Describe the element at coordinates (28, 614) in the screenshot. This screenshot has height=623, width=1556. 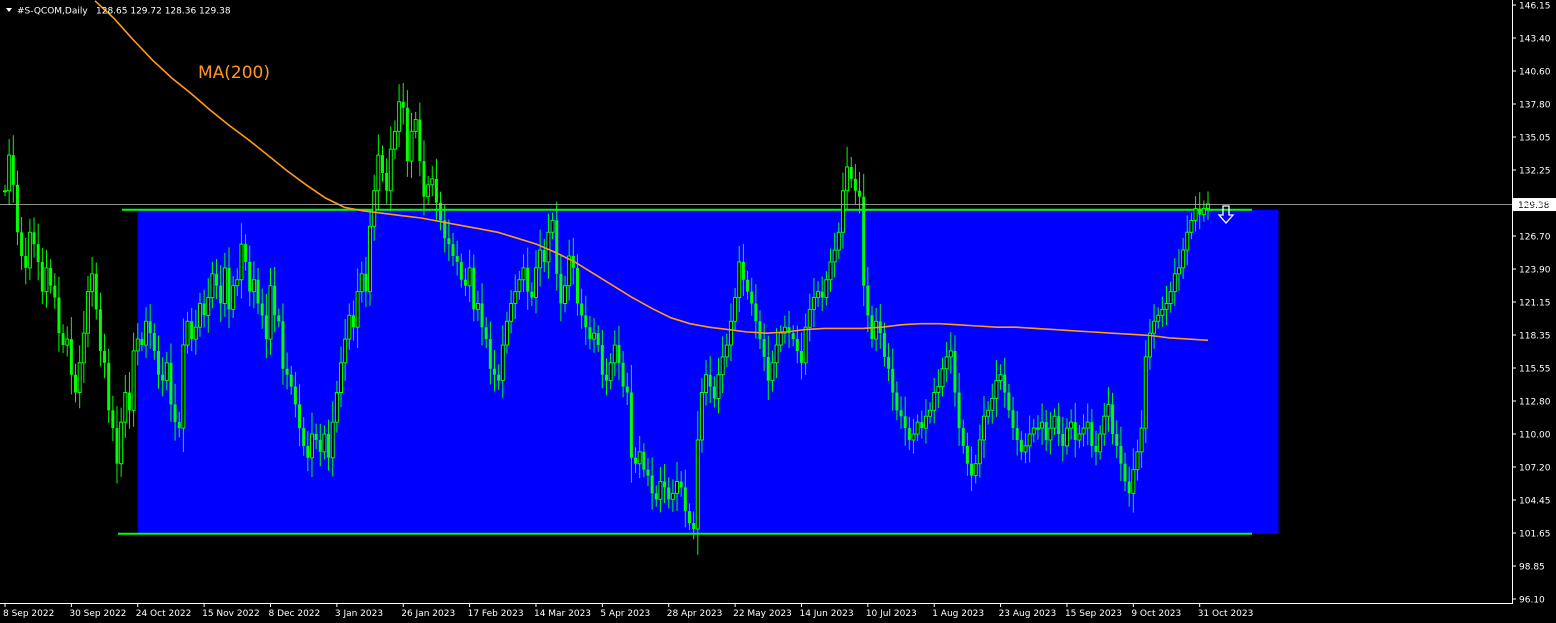
I see `x-tick-label: 8 Sep 2022` at that location.